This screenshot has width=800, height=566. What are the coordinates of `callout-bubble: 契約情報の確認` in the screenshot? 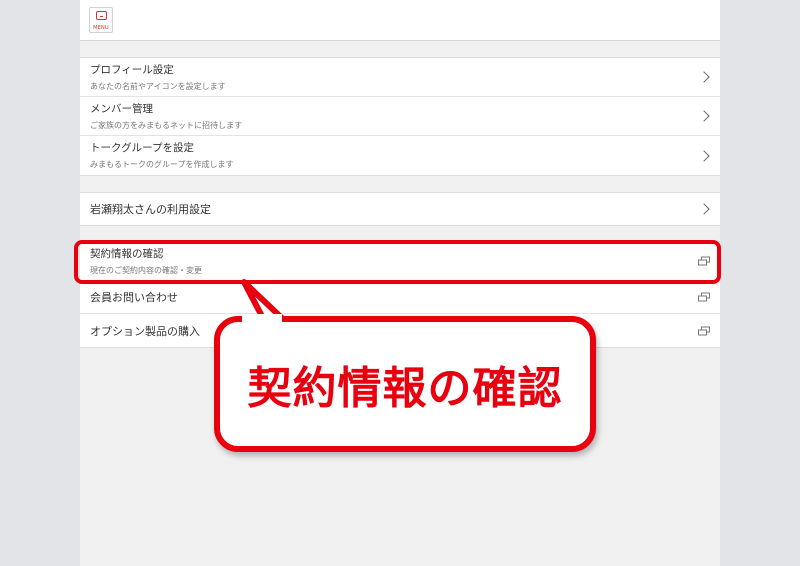 It's located at (405, 384).